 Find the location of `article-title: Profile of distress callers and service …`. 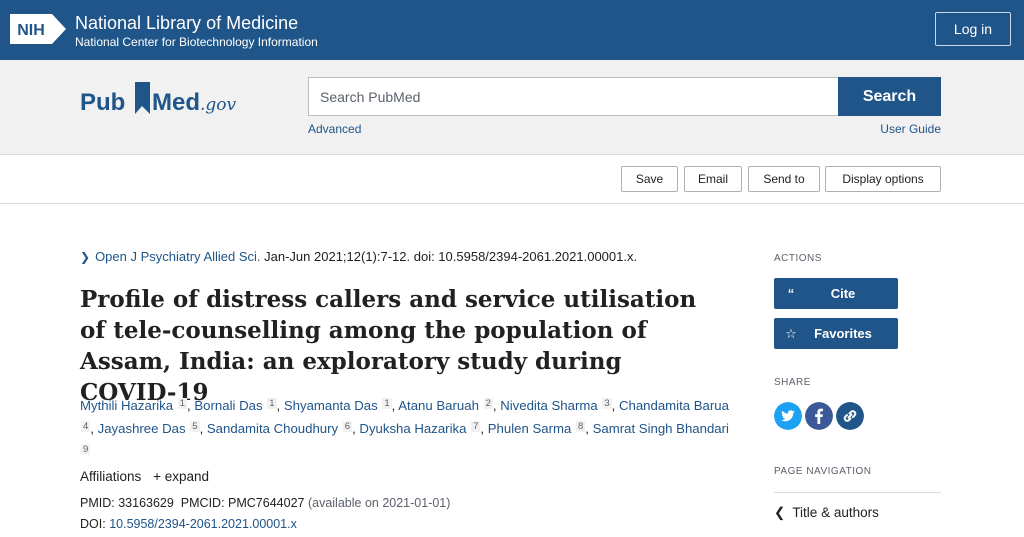

article-title: Profile of distress callers and service … is located at coordinates (388, 346).